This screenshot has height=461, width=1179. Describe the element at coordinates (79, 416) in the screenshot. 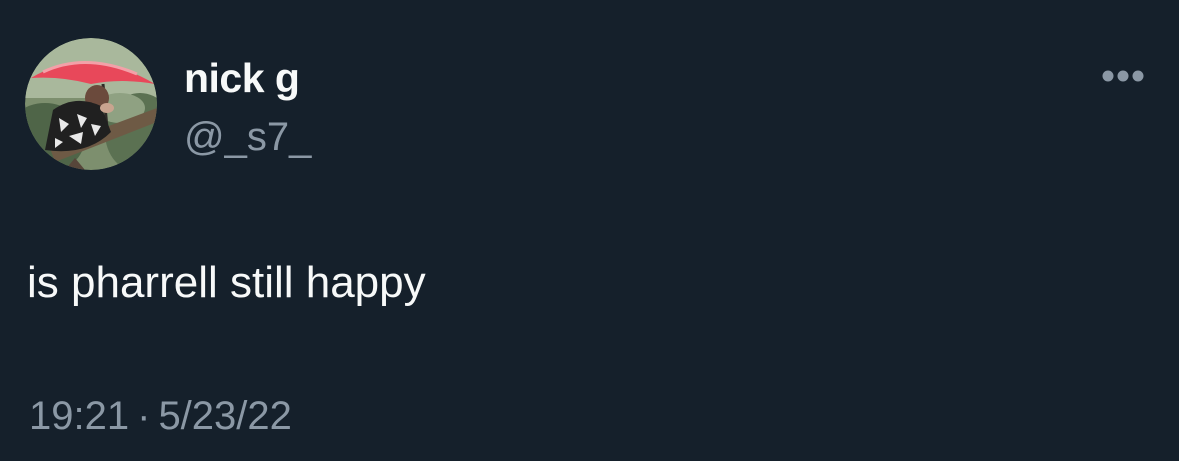

I see `tweet-time: 19:21` at that location.